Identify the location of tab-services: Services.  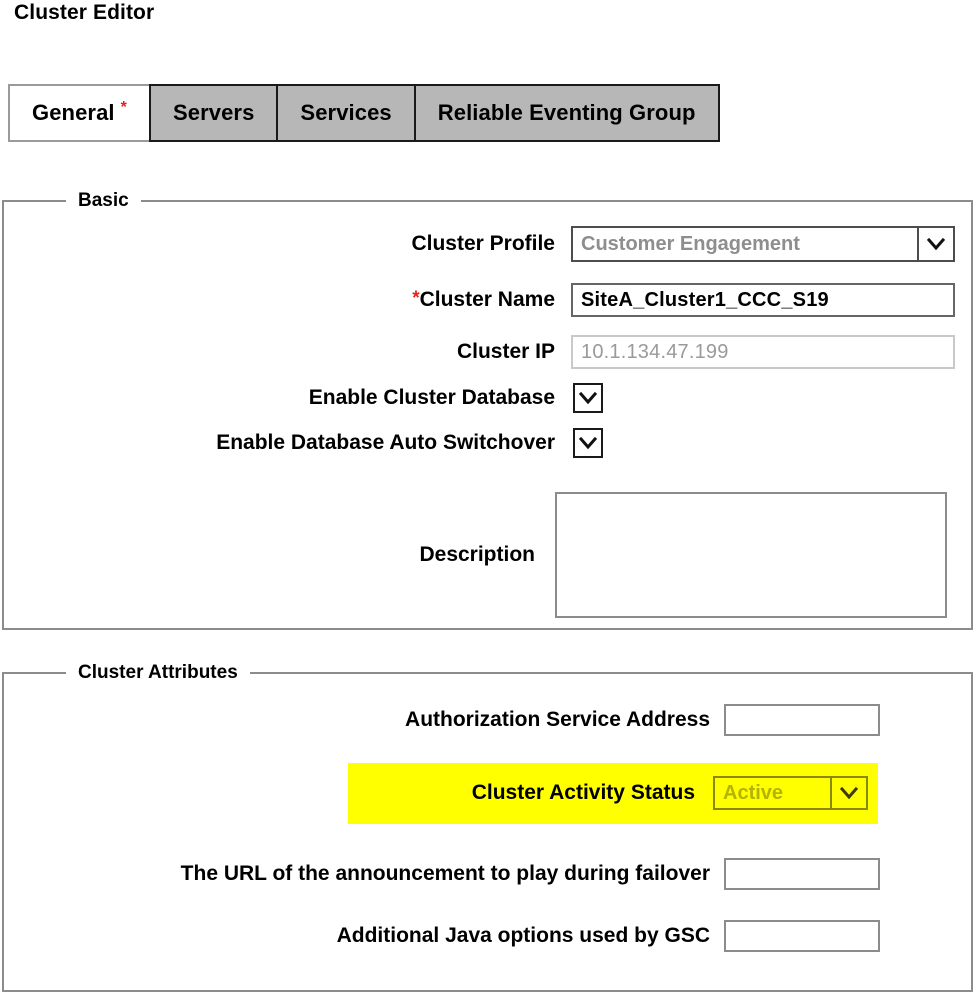
(346, 113).